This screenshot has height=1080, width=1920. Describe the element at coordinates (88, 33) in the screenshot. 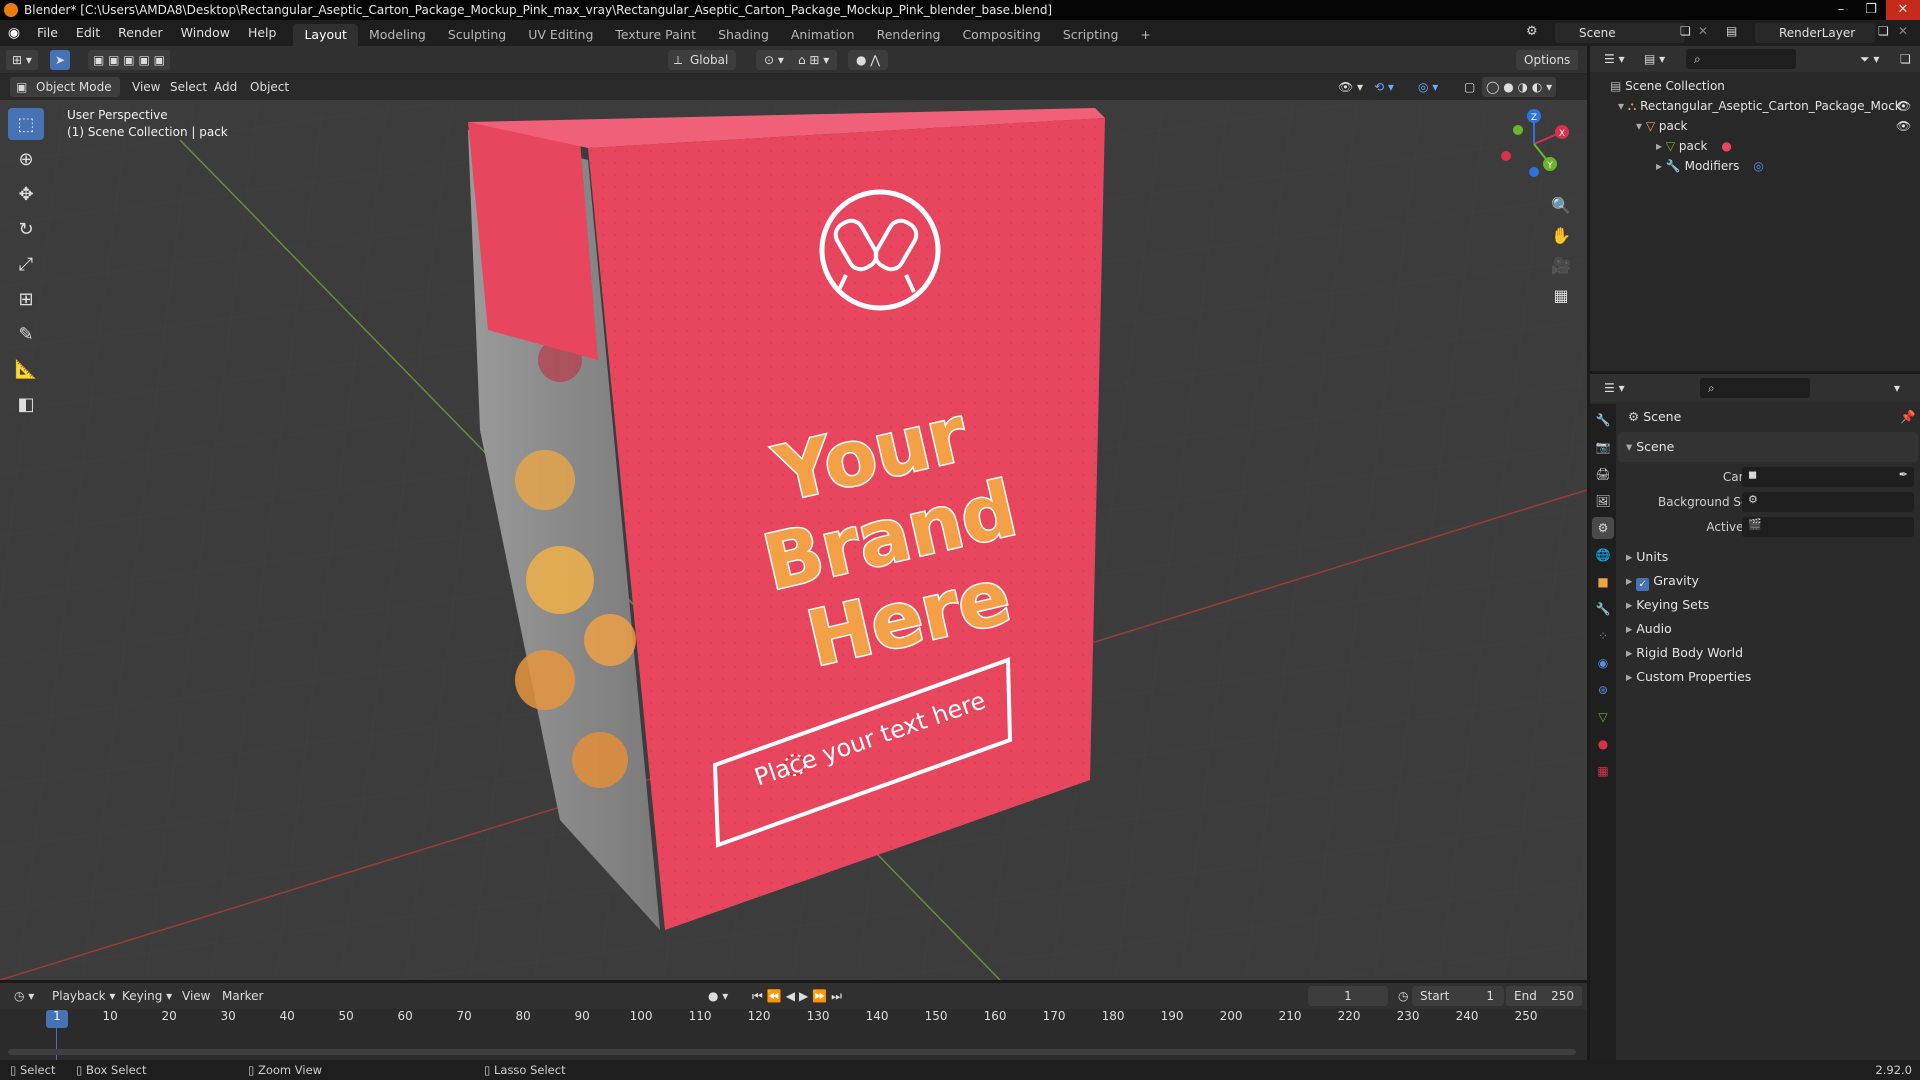

I see `menu-edit: Edit` at that location.